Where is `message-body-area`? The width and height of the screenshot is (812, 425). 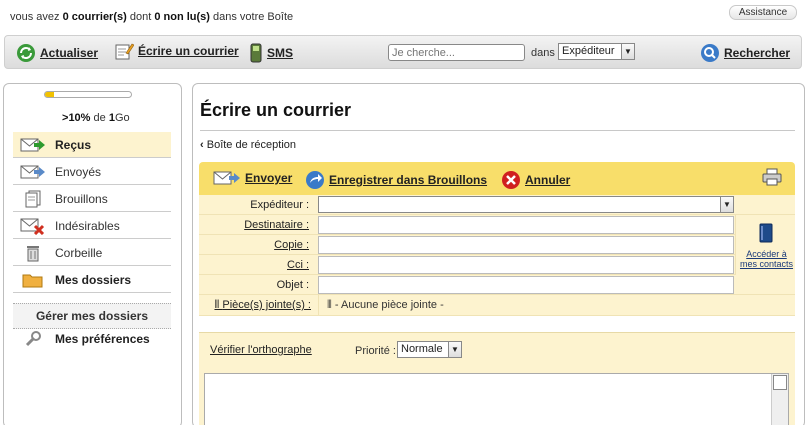
message-body-area is located at coordinates (497, 395).